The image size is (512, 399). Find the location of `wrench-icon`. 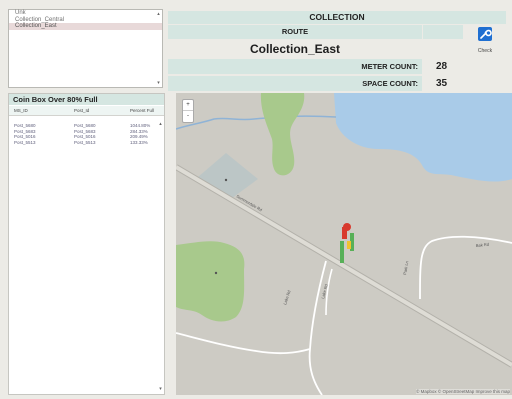

wrench-icon is located at coordinates (485, 34).